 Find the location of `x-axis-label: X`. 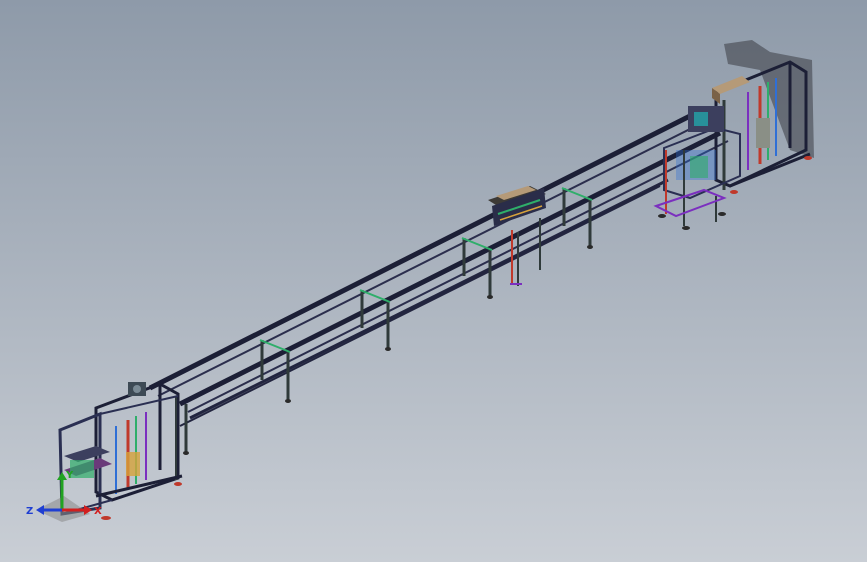

x-axis-label: X is located at coordinates (98, 511).